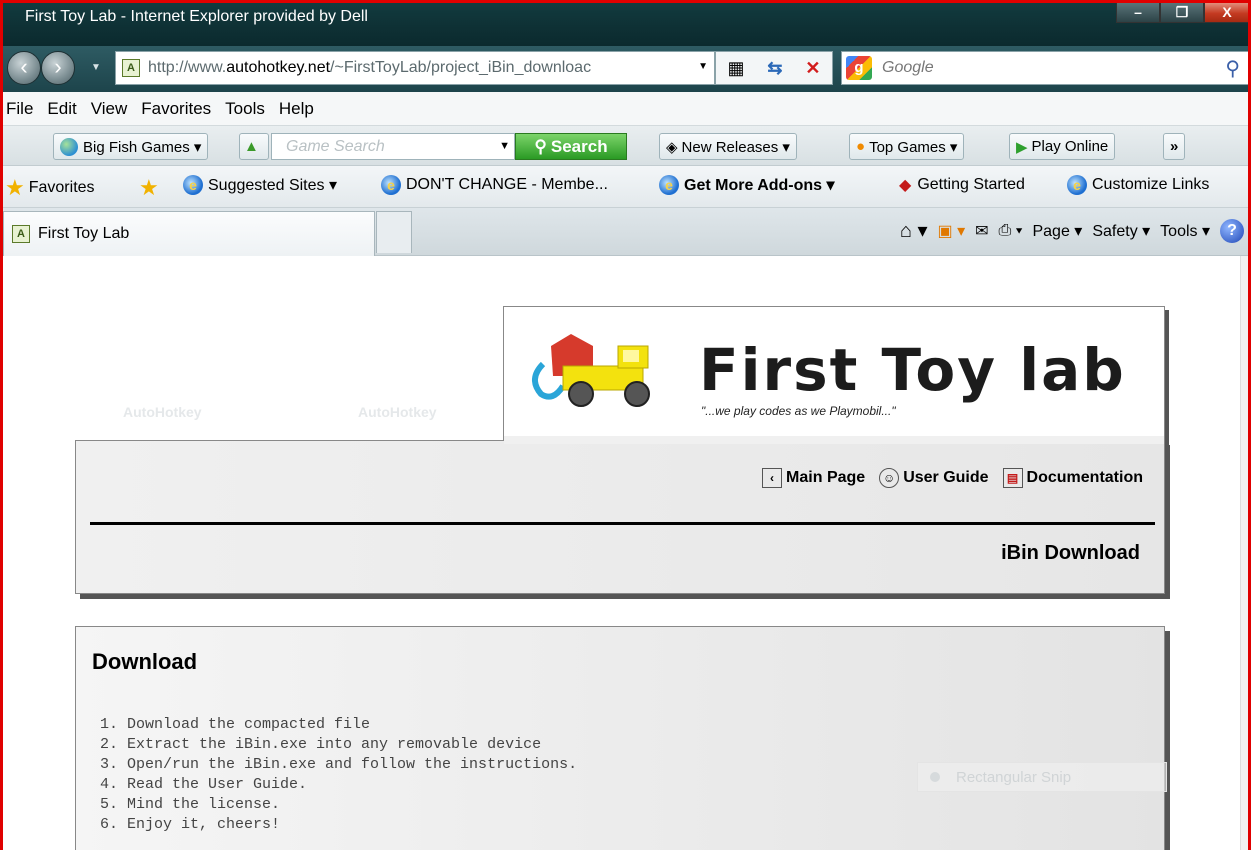 Image resolution: width=1251 pixels, height=850 pixels. Describe the element at coordinates (1044, 68) in the screenshot. I see `search-box: g Google ⚲` at that location.